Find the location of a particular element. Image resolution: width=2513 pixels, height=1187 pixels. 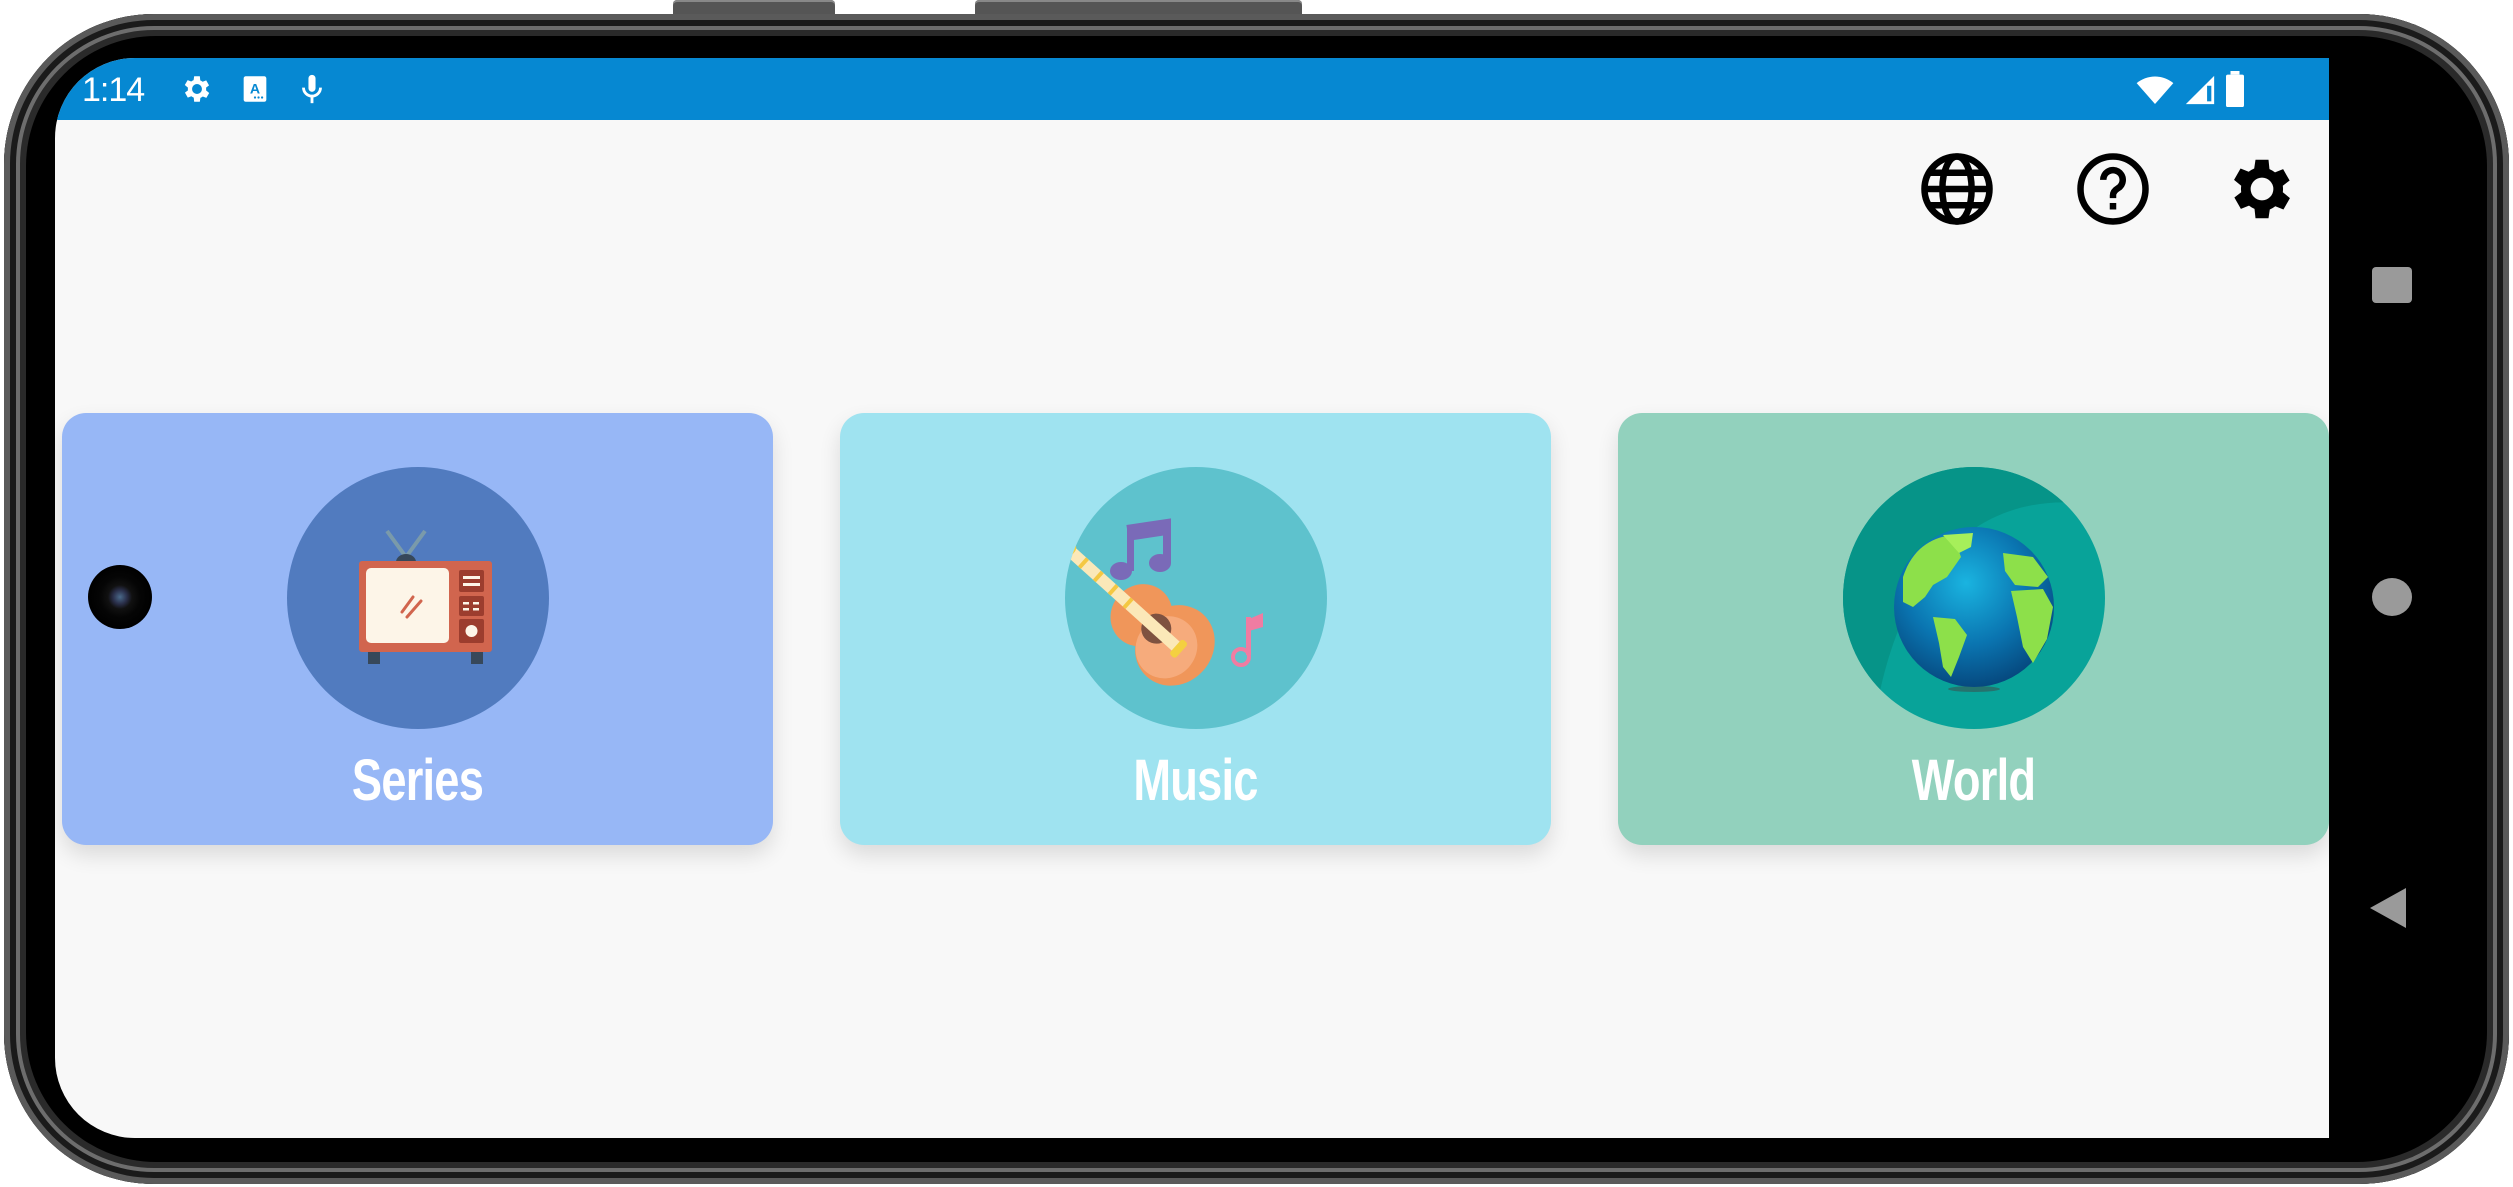

series-icon-circle is located at coordinates (417, 598).